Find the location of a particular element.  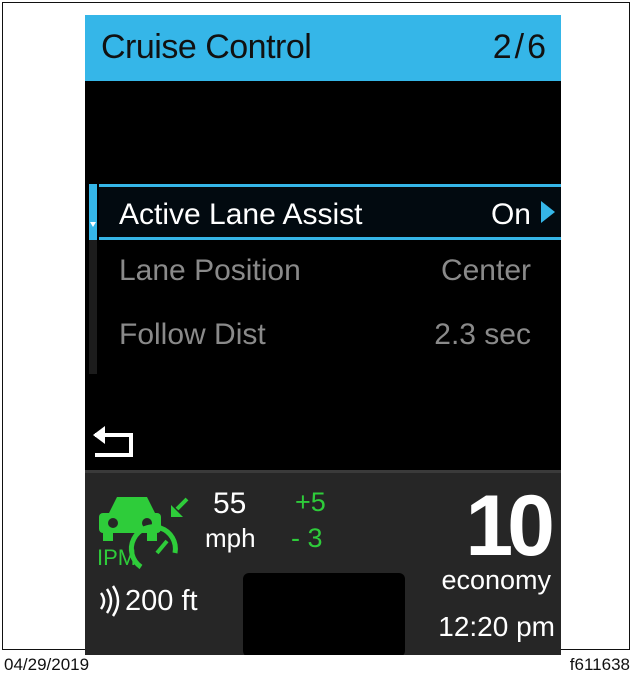

set-speed-unit: mph is located at coordinates (230, 538).